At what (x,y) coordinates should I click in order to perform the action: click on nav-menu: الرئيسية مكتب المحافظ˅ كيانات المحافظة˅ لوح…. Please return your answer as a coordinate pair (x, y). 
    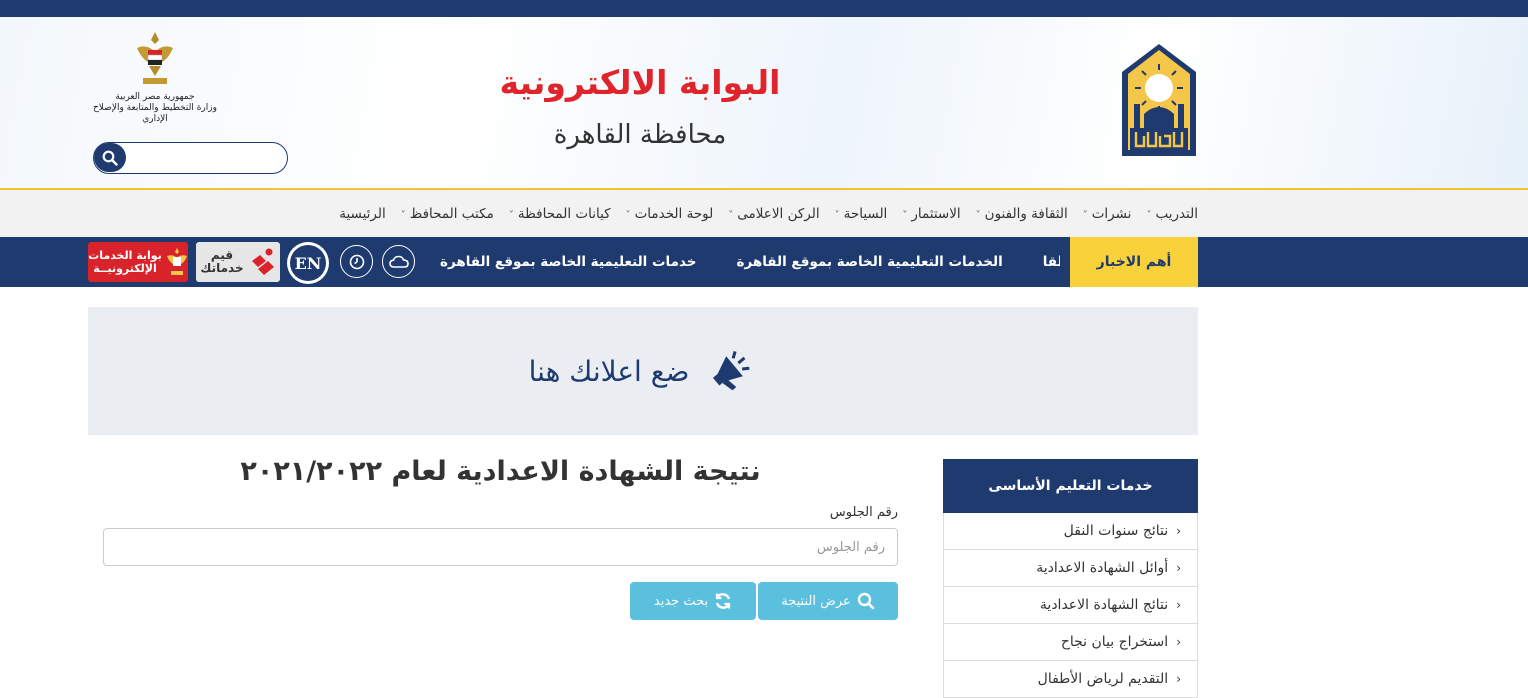
    Looking at the image, I should click on (768, 213).